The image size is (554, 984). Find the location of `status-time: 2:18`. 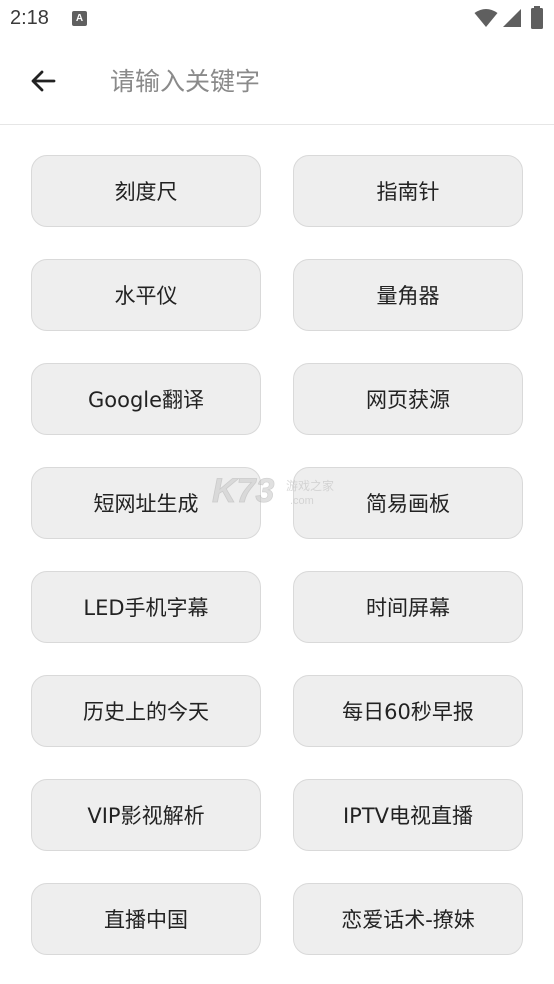

status-time: 2:18 is located at coordinates (29, 18).